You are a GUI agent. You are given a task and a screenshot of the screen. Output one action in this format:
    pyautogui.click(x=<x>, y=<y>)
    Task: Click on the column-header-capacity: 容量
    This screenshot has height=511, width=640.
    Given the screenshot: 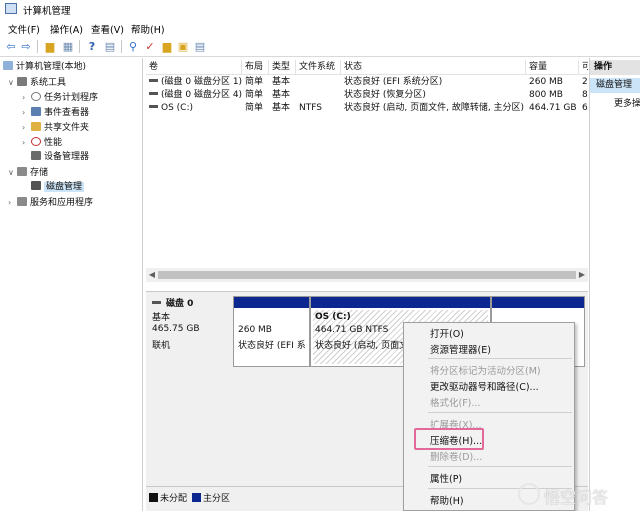 What is the action you would take?
    pyautogui.click(x=552, y=67)
    